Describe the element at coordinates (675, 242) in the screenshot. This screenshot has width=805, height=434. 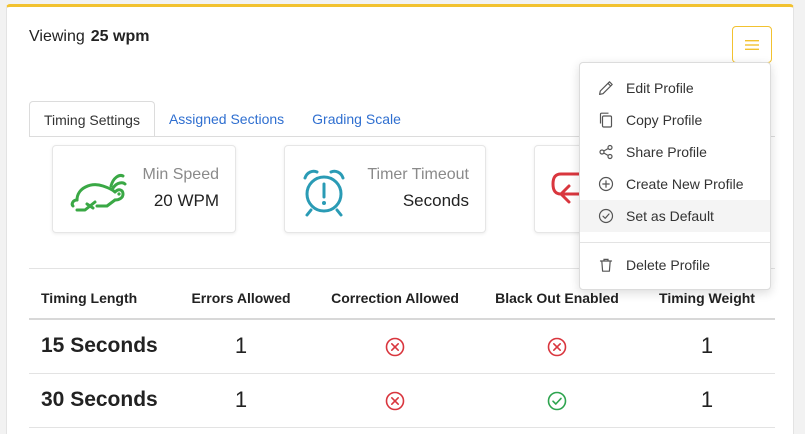
I see `menu-separator` at that location.